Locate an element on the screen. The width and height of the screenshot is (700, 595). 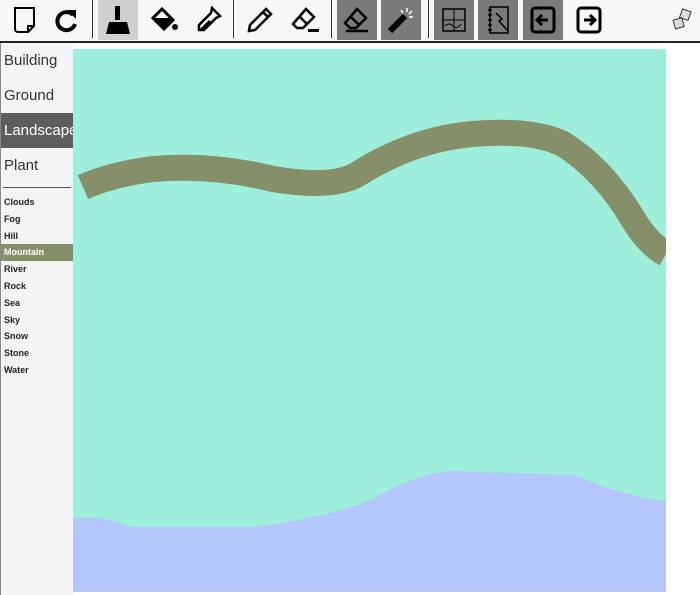
line-eraser-button is located at coordinates (305, 20).